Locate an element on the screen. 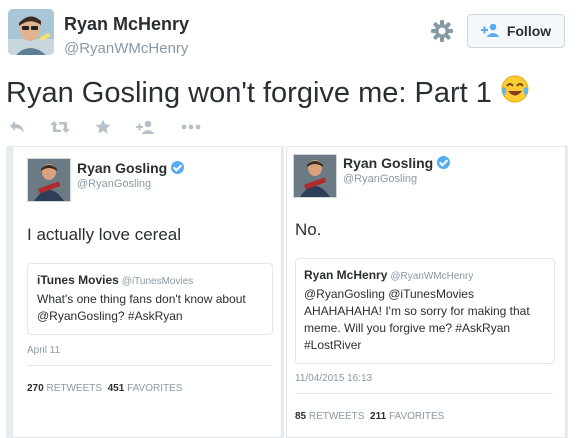 This screenshot has height=438, width=578. favorite-icon is located at coordinates (103, 127).